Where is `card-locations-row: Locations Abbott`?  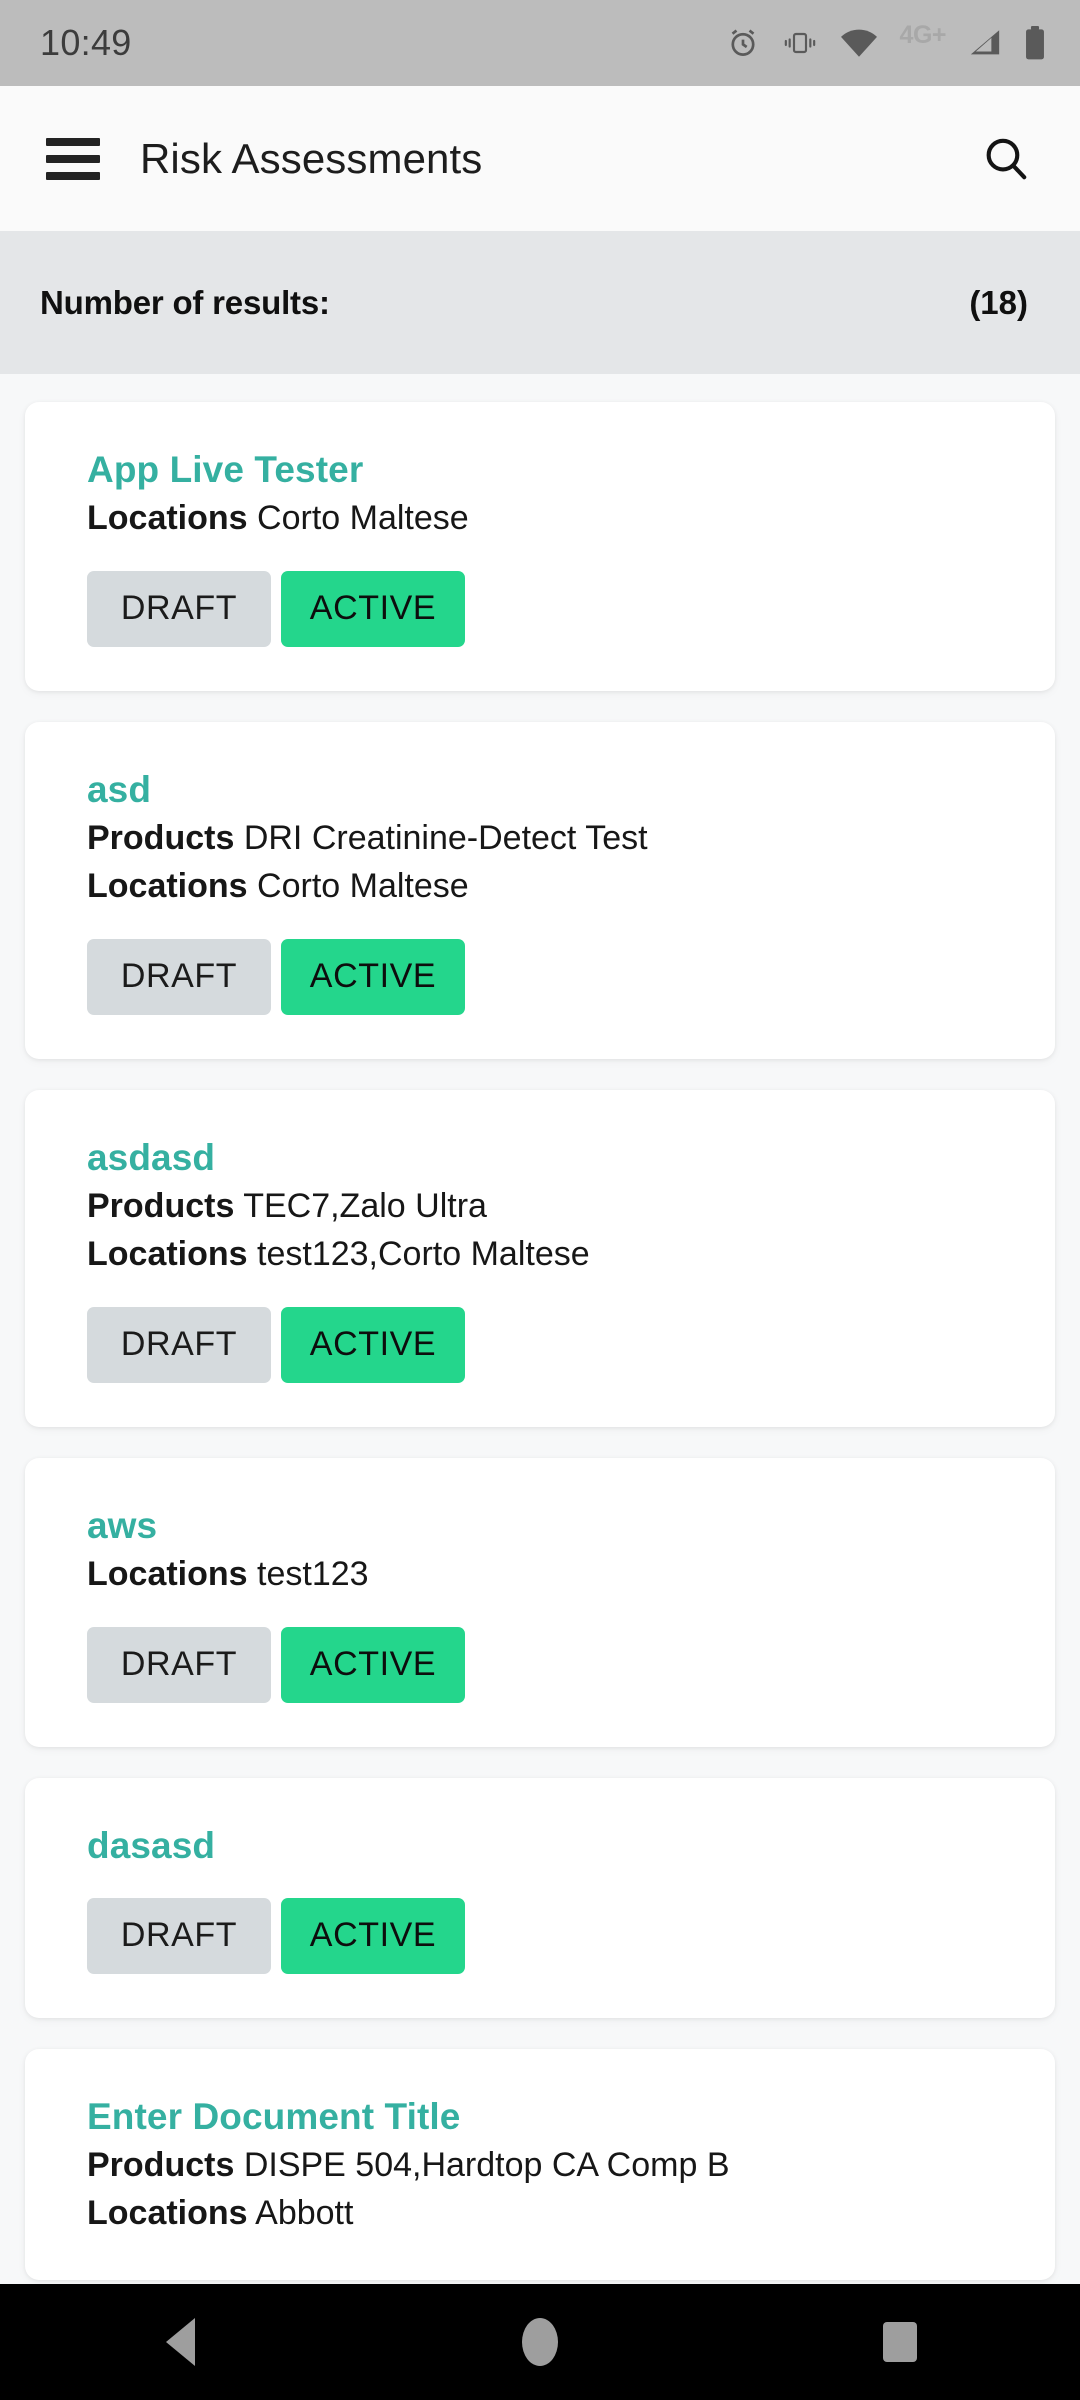
card-locations-row: Locations Abbott is located at coordinates (540, 2214).